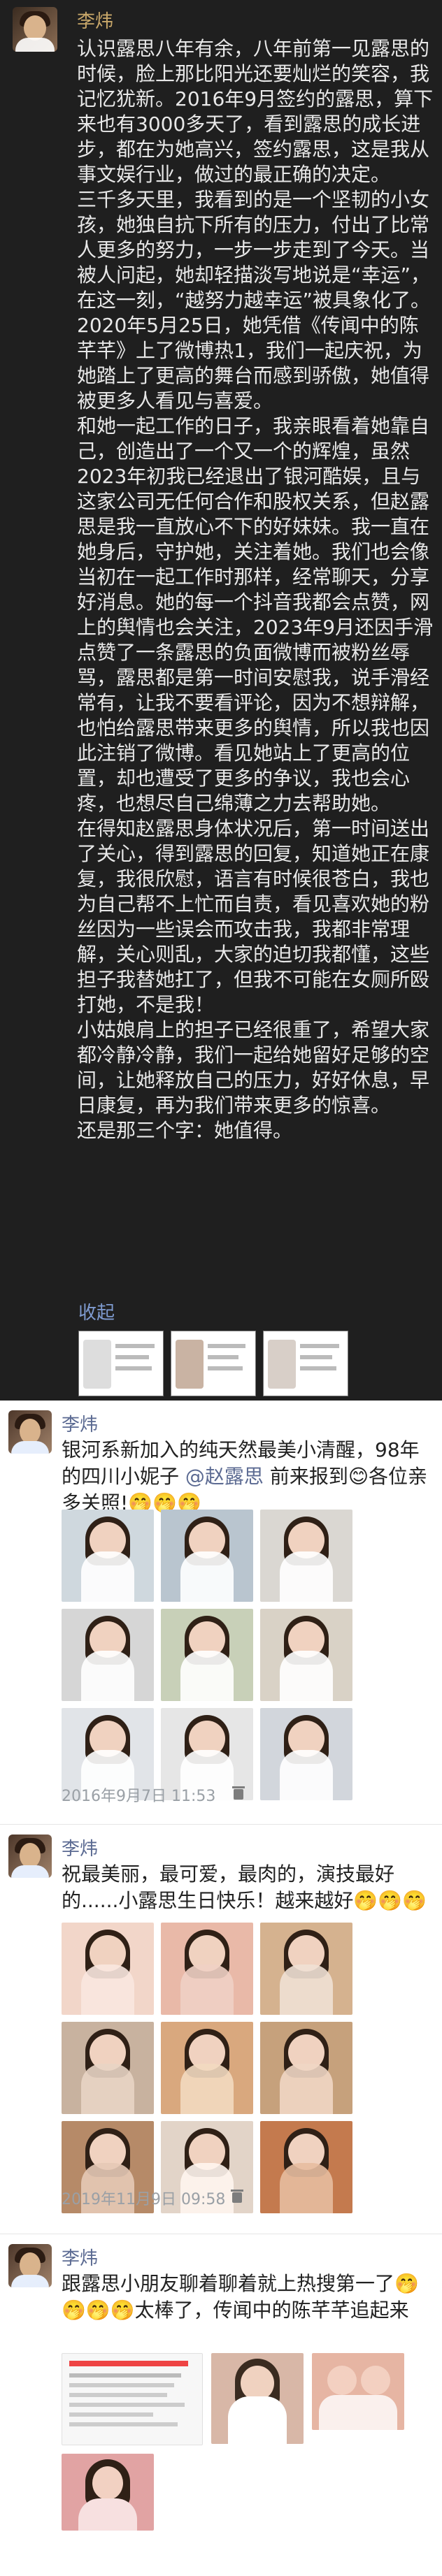  What do you see at coordinates (244, 1887) in the screenshot?
I see `post-text: 祝最美丽，最可爱，最肉的，演技最好的......小露思生日快乐！越来越好🤭🤭🤭` at bounding box center [244, 1887].